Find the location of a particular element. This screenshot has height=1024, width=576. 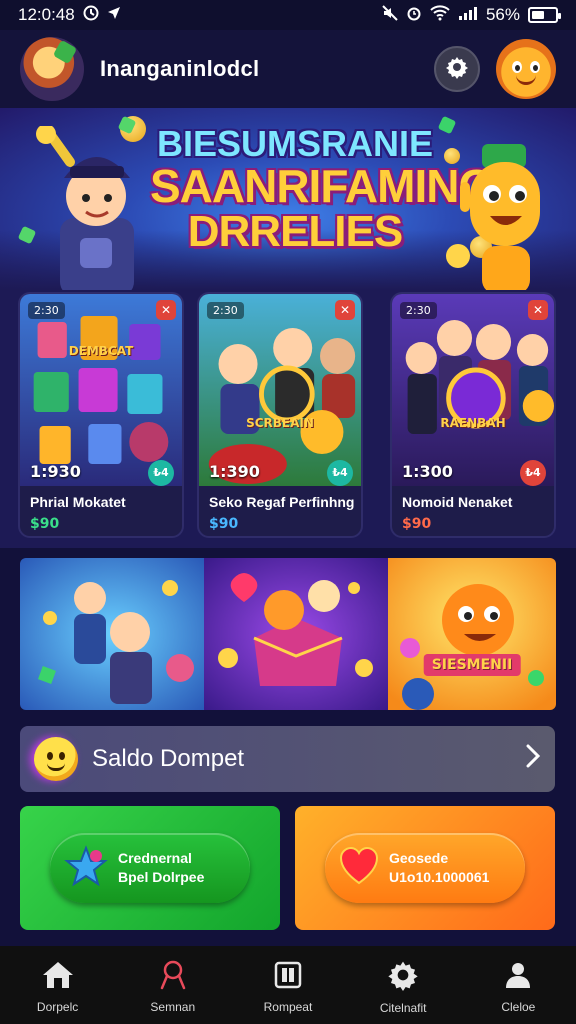

nav-item-activity: Semnan is located at coordinates (173, 987).